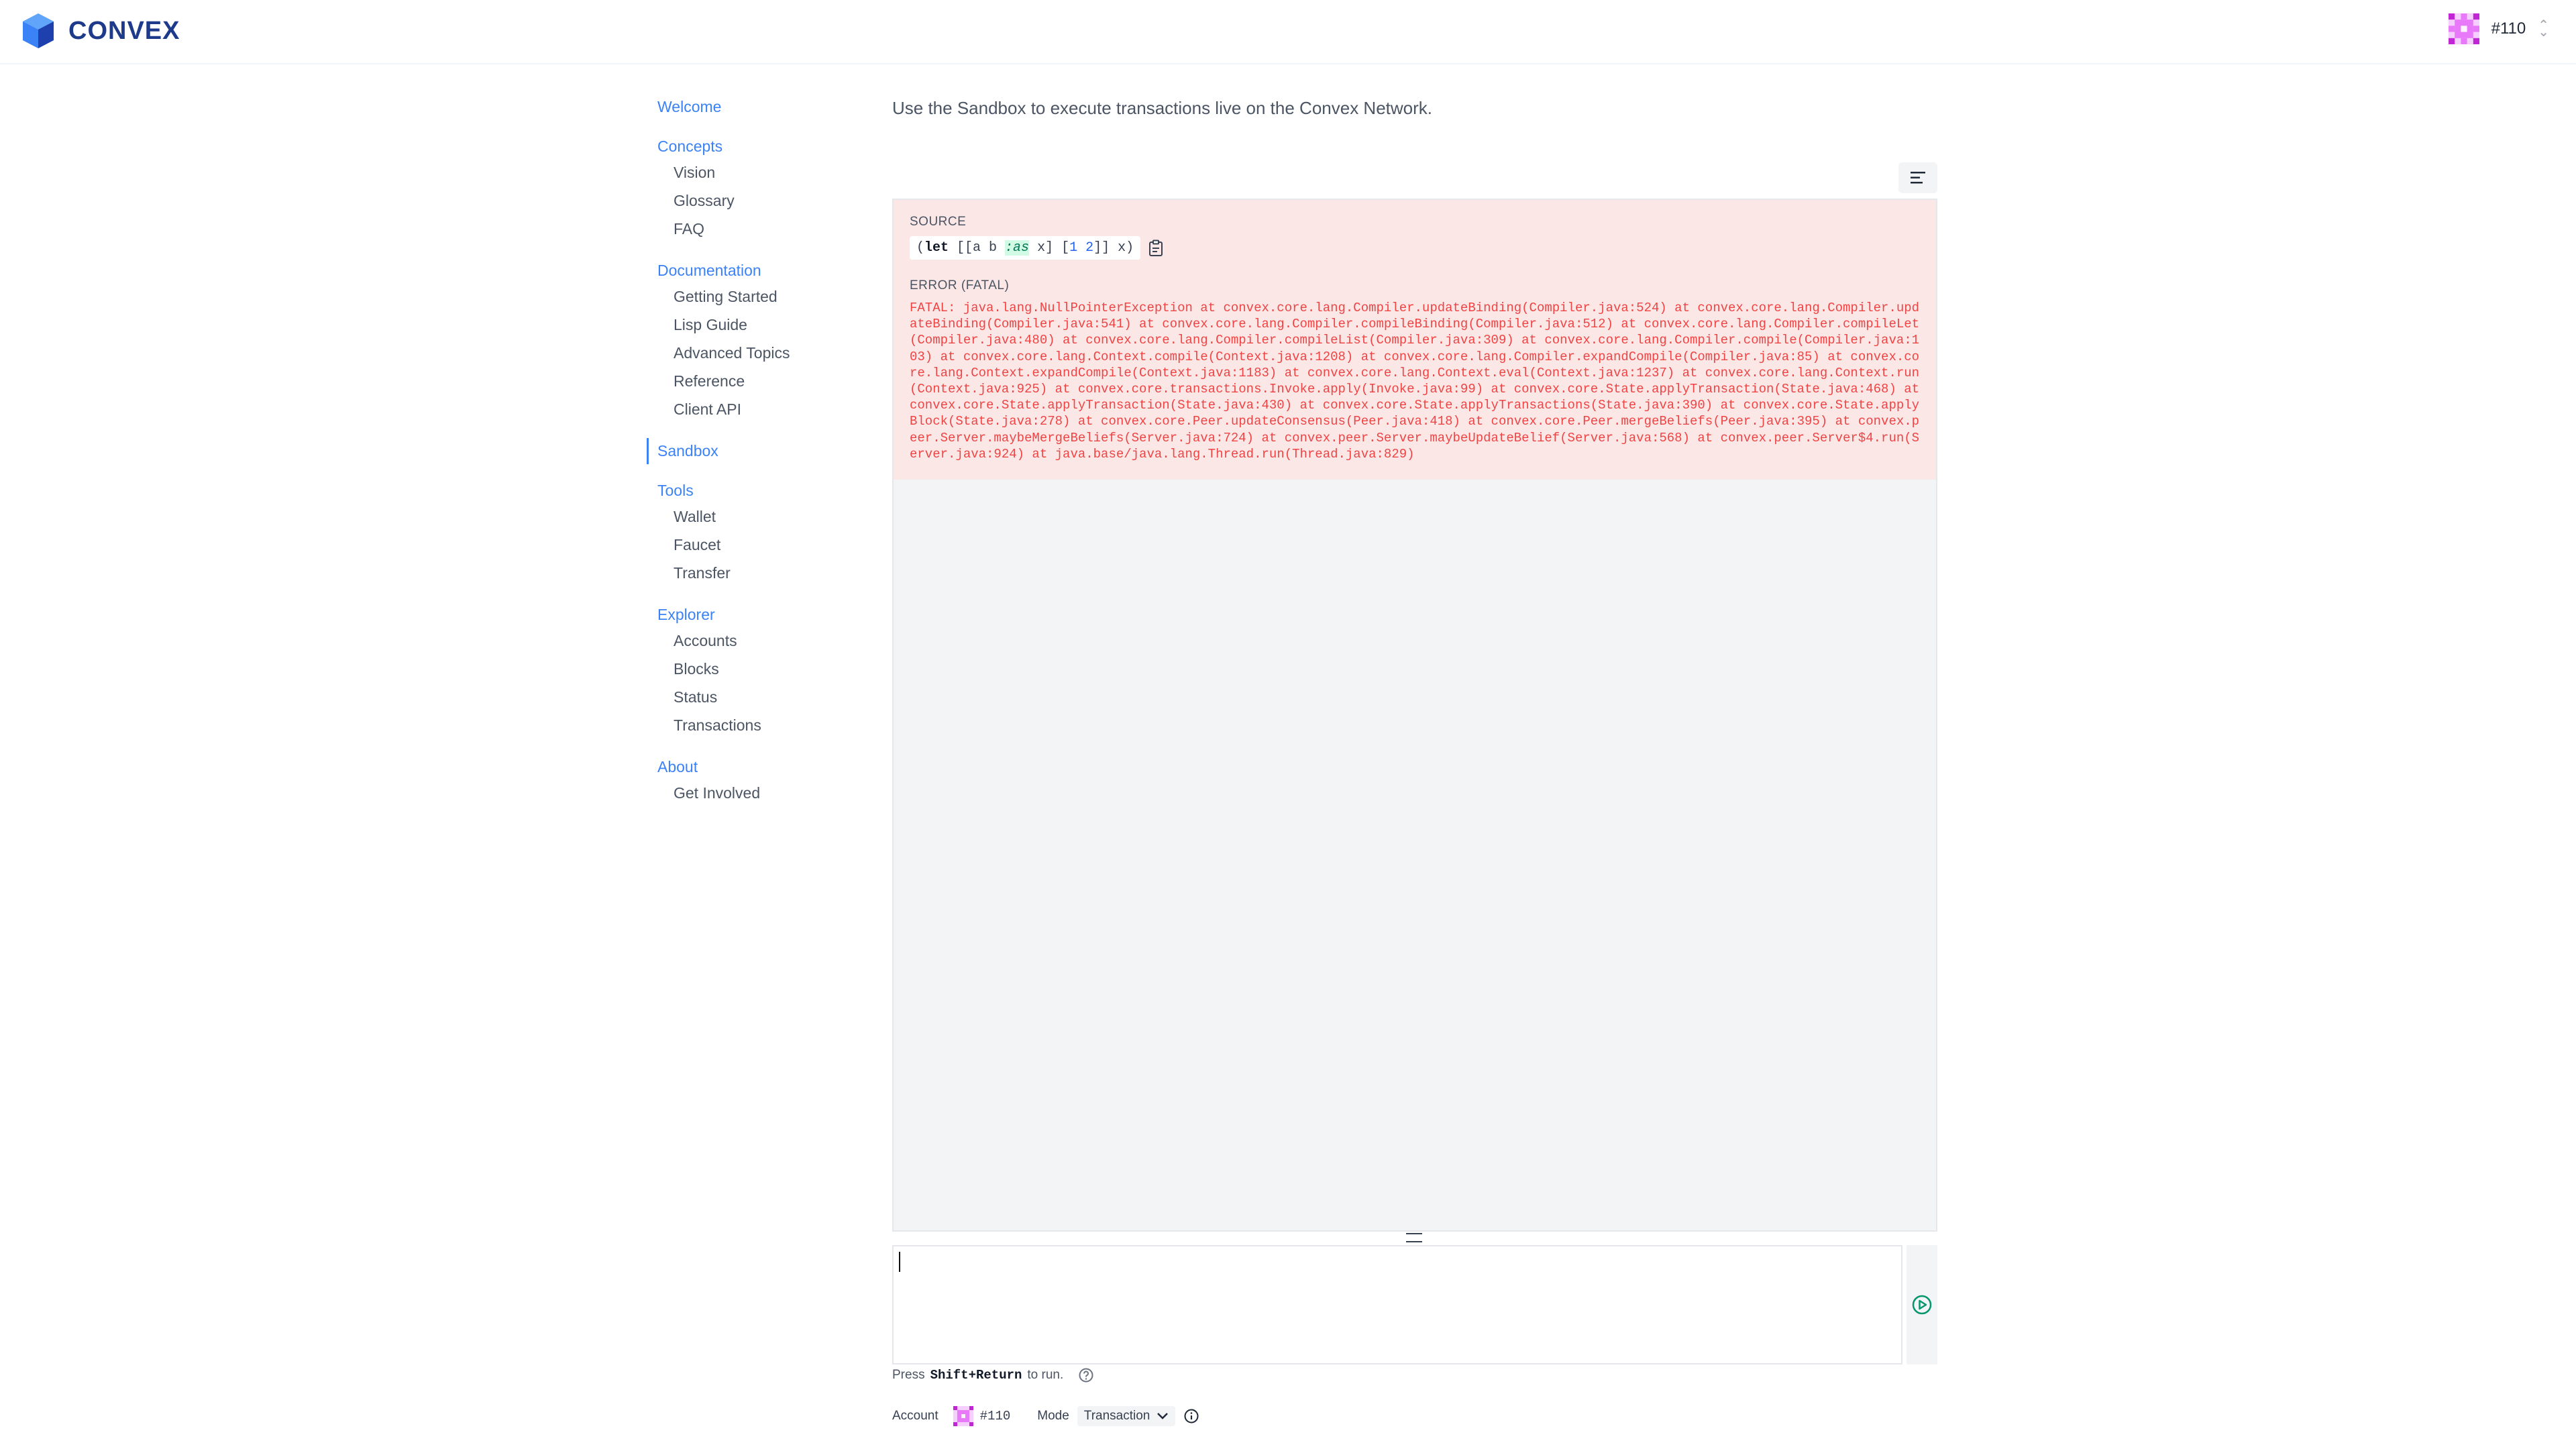 The height and width of the screenshot is (1449, 2576). I want to click on sidebar-item-tools: Tools, so click(747, 491).